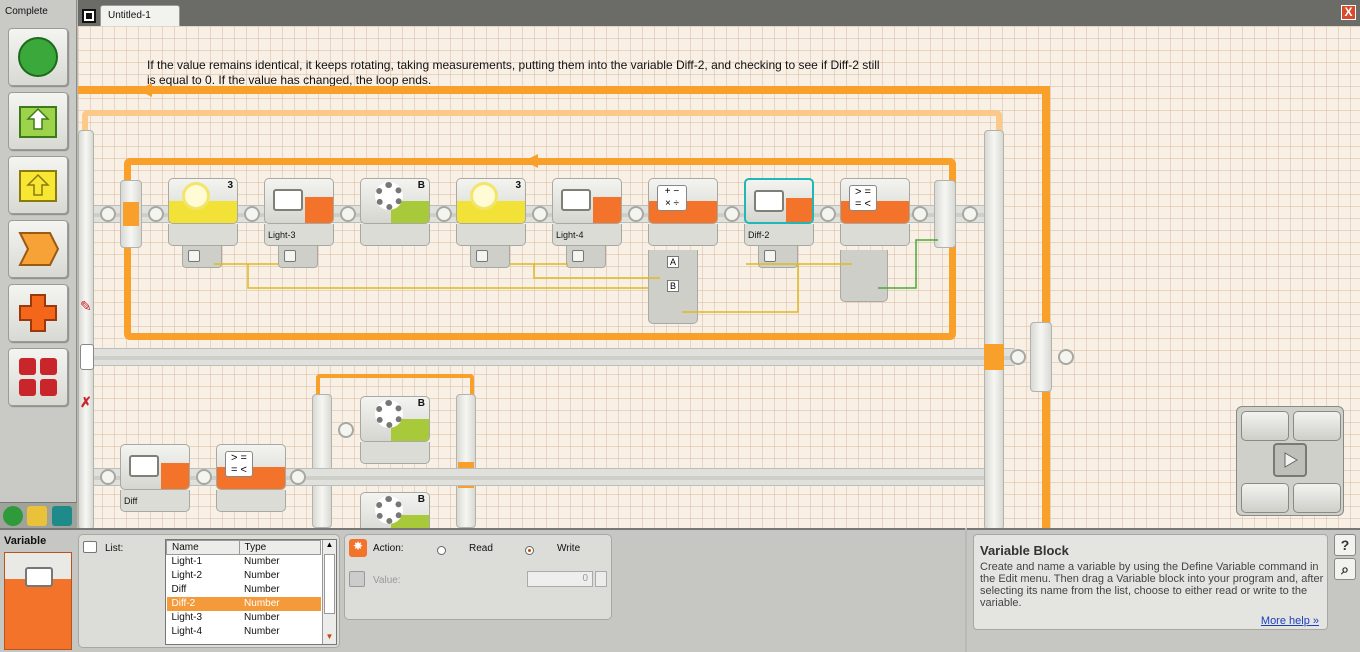 The height and width of the screenshot is (652, 1360). I want to click on name-column-header: Name, so click(203, 547).